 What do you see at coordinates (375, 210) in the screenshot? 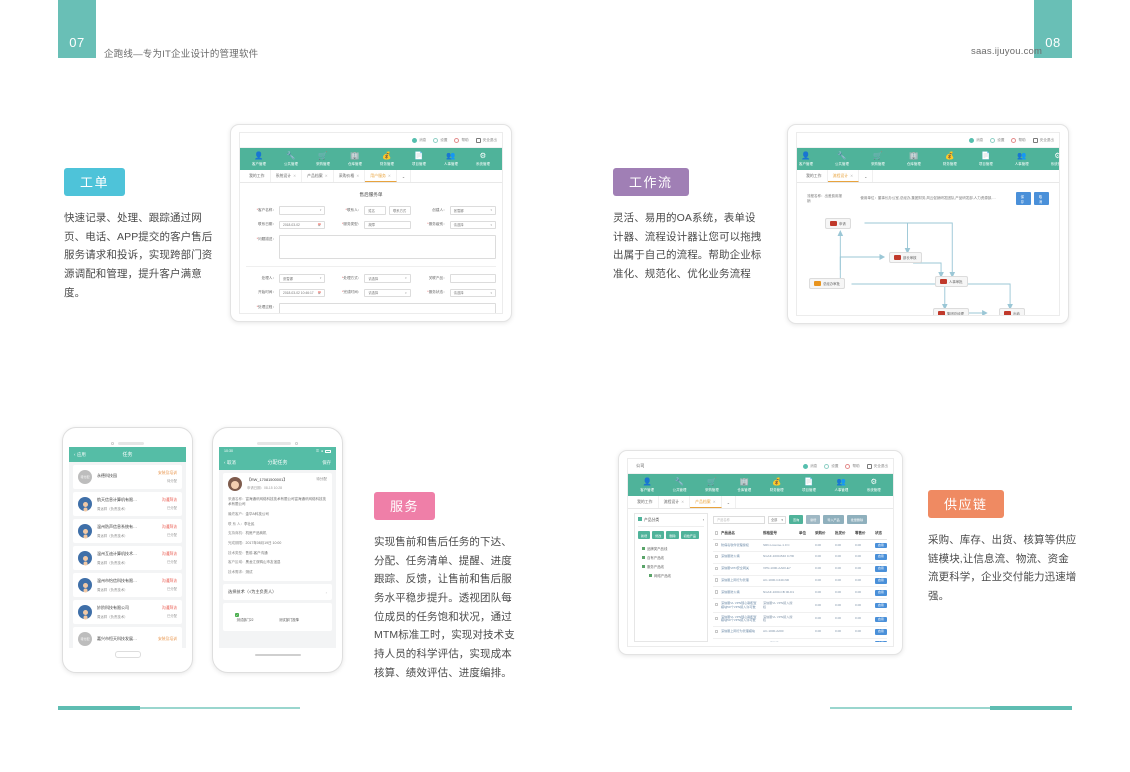
I see `contact-name-input: 姓名` at bounding box center [375, 210].